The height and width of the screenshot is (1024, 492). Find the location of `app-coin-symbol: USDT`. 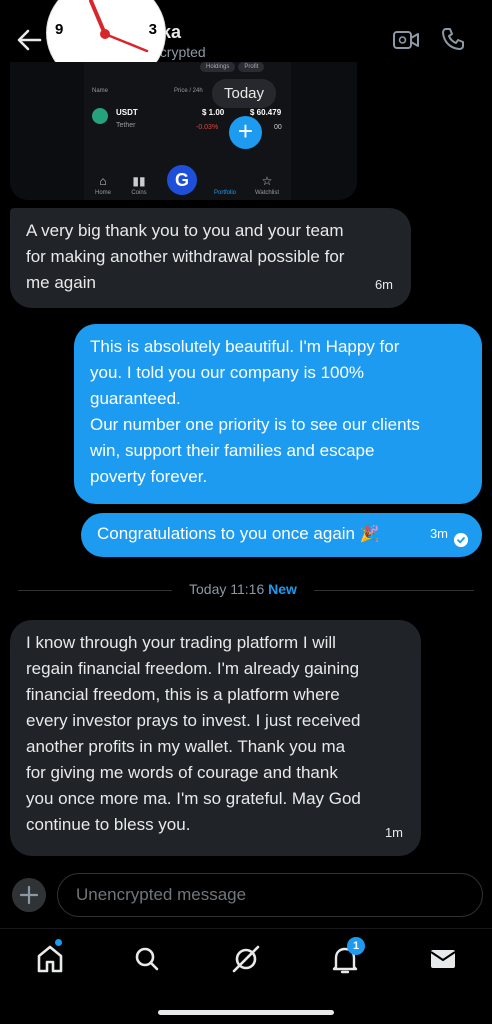

app-coin-symbol: USDT is located at coordinates (127, 112).